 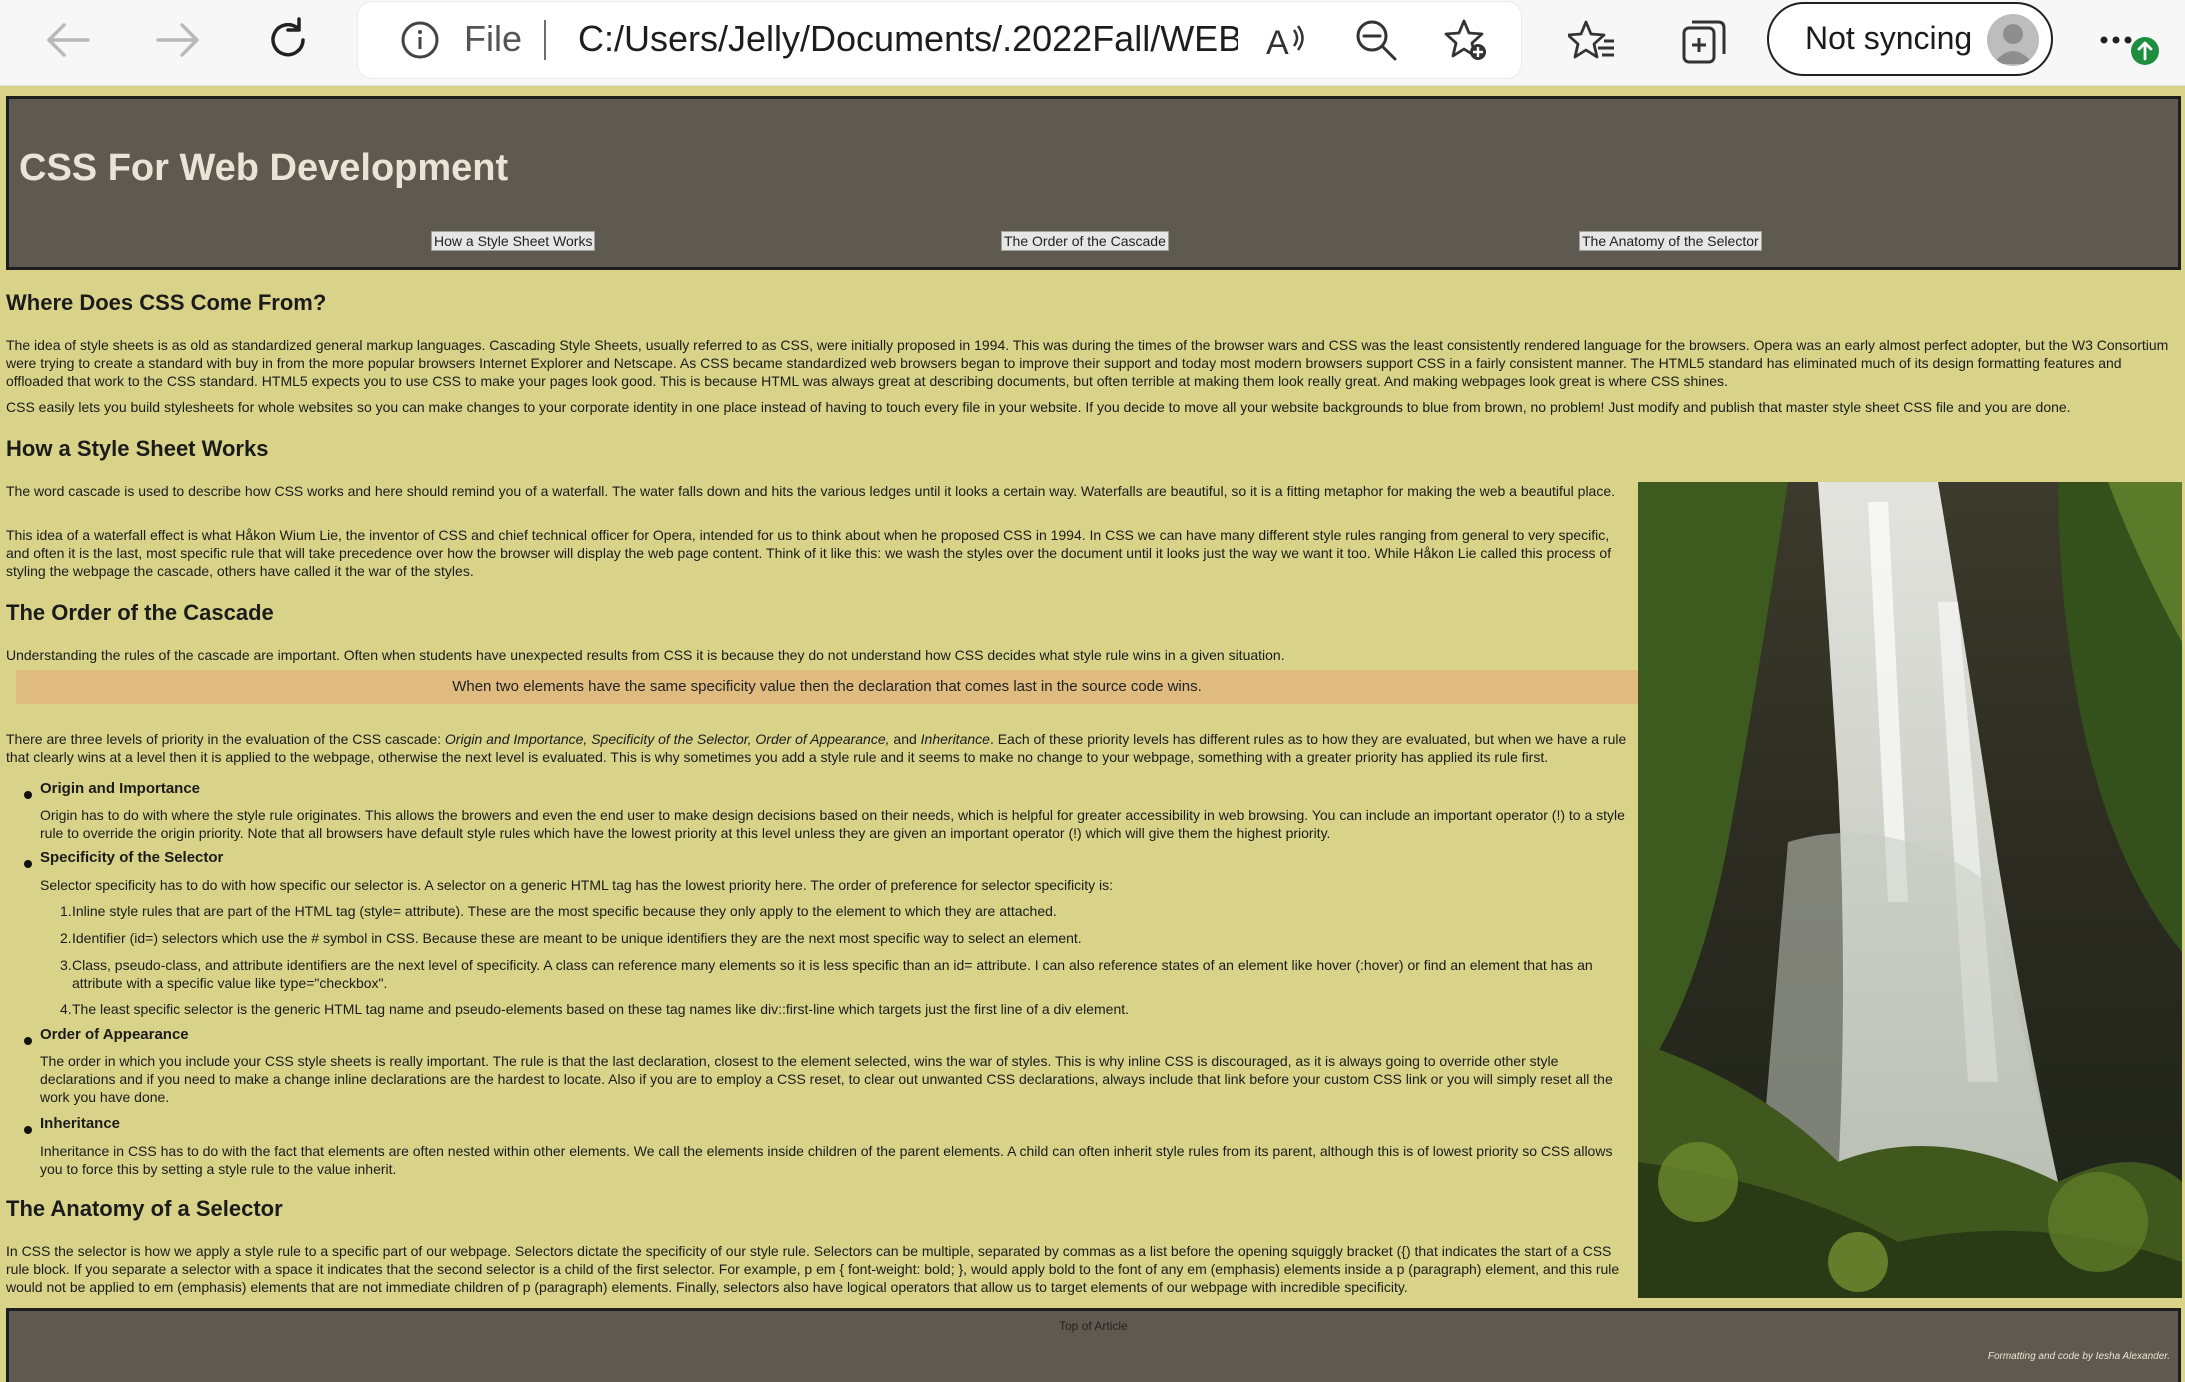 What do you see at coordinates (66, 965) in the screenshot?
I see `list-number: 3.` at bounding box center [66, 965].